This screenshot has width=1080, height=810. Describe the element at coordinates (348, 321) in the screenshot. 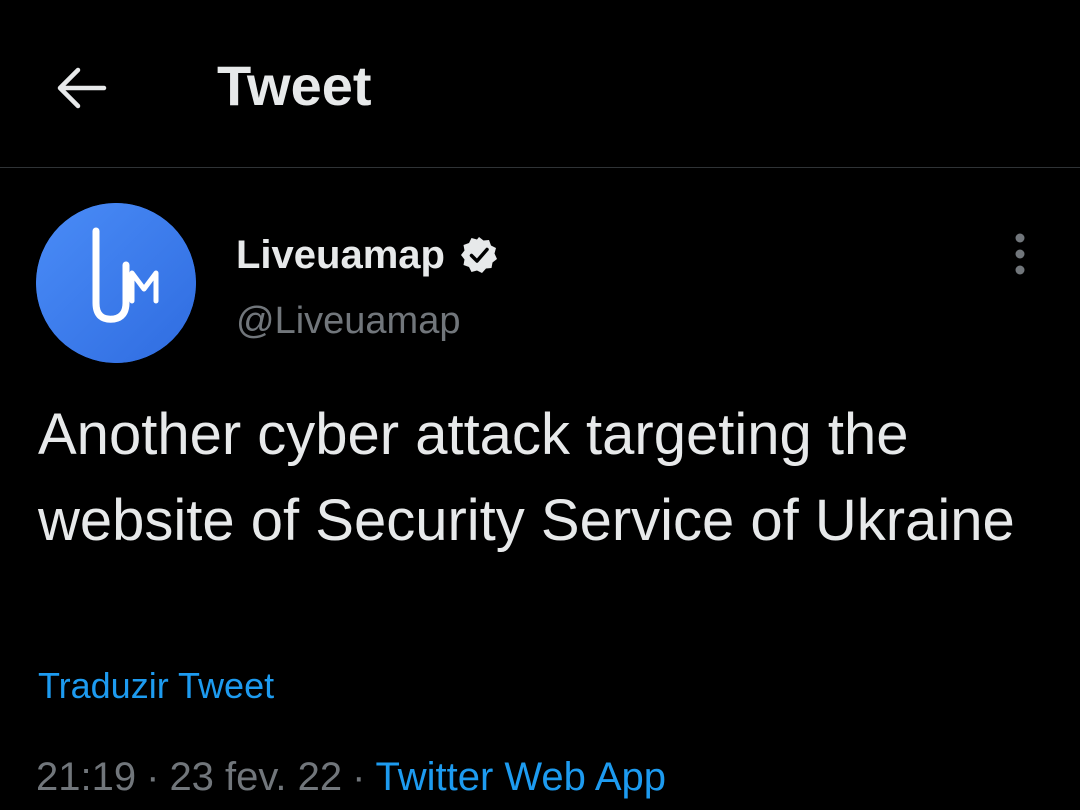

I see `author-handle: @Liveuamap` at that location.